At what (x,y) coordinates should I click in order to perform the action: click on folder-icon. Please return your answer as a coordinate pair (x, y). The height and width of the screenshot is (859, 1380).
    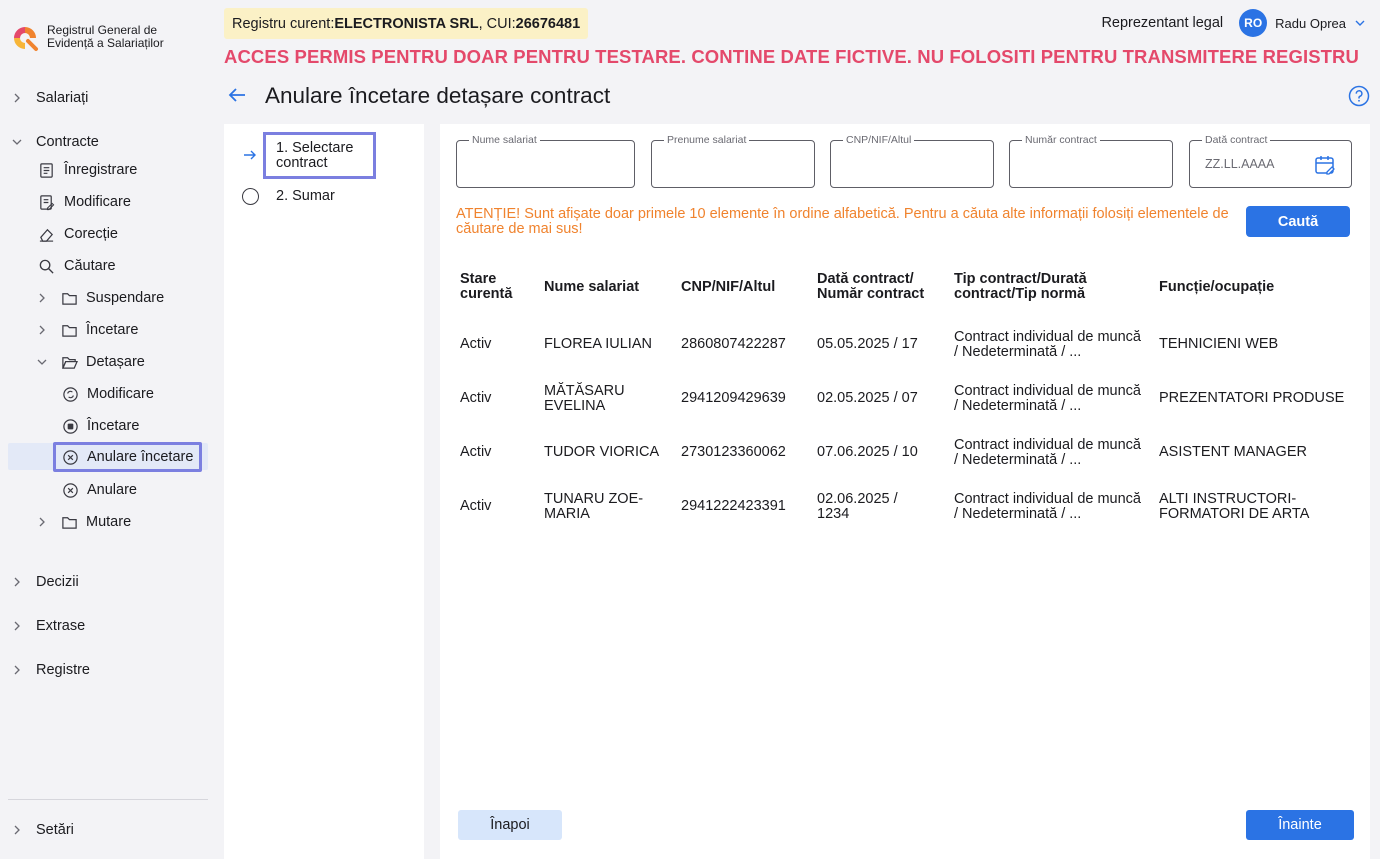
    Looking at the image, I should click on (69, 522).